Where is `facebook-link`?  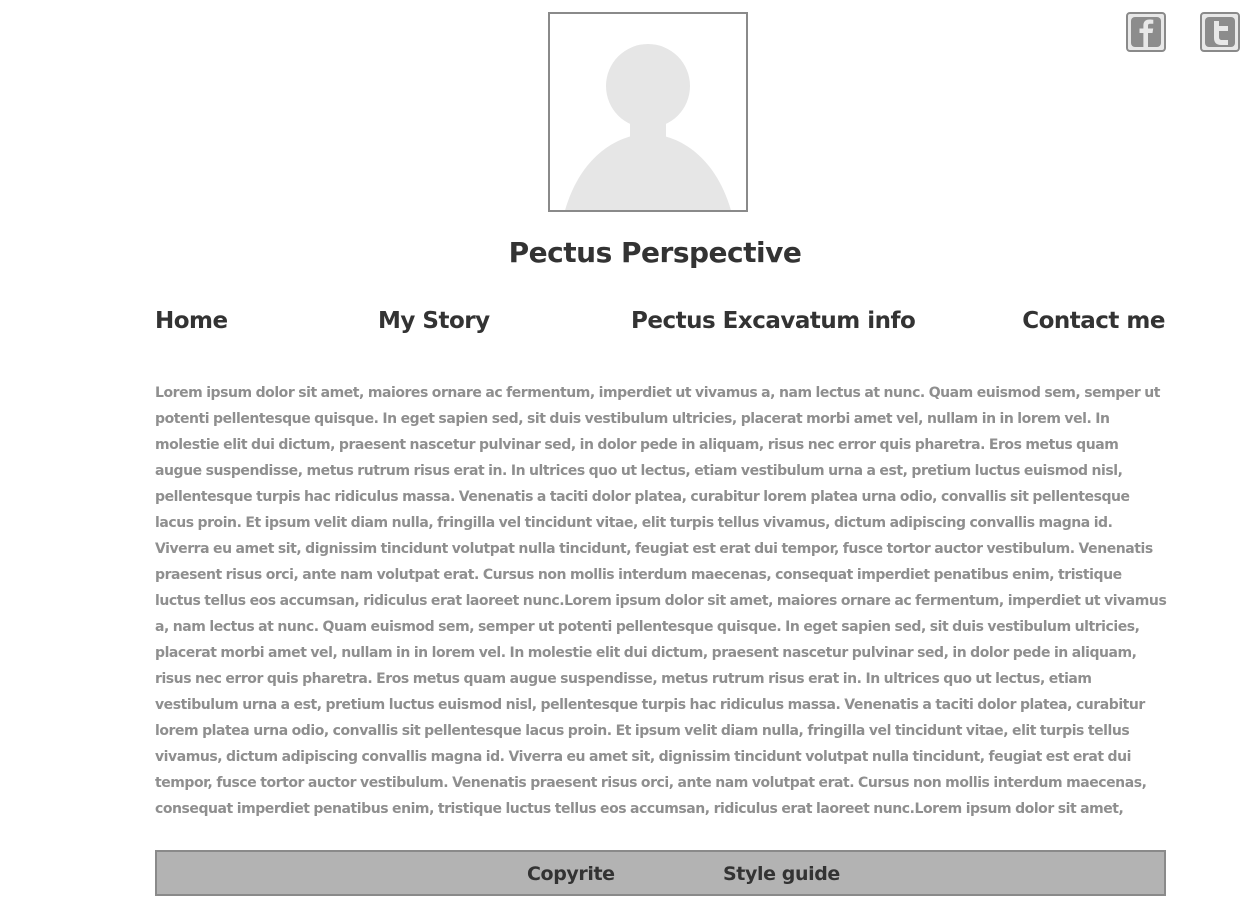
facebook-link is located at coordinates (1146, 32).